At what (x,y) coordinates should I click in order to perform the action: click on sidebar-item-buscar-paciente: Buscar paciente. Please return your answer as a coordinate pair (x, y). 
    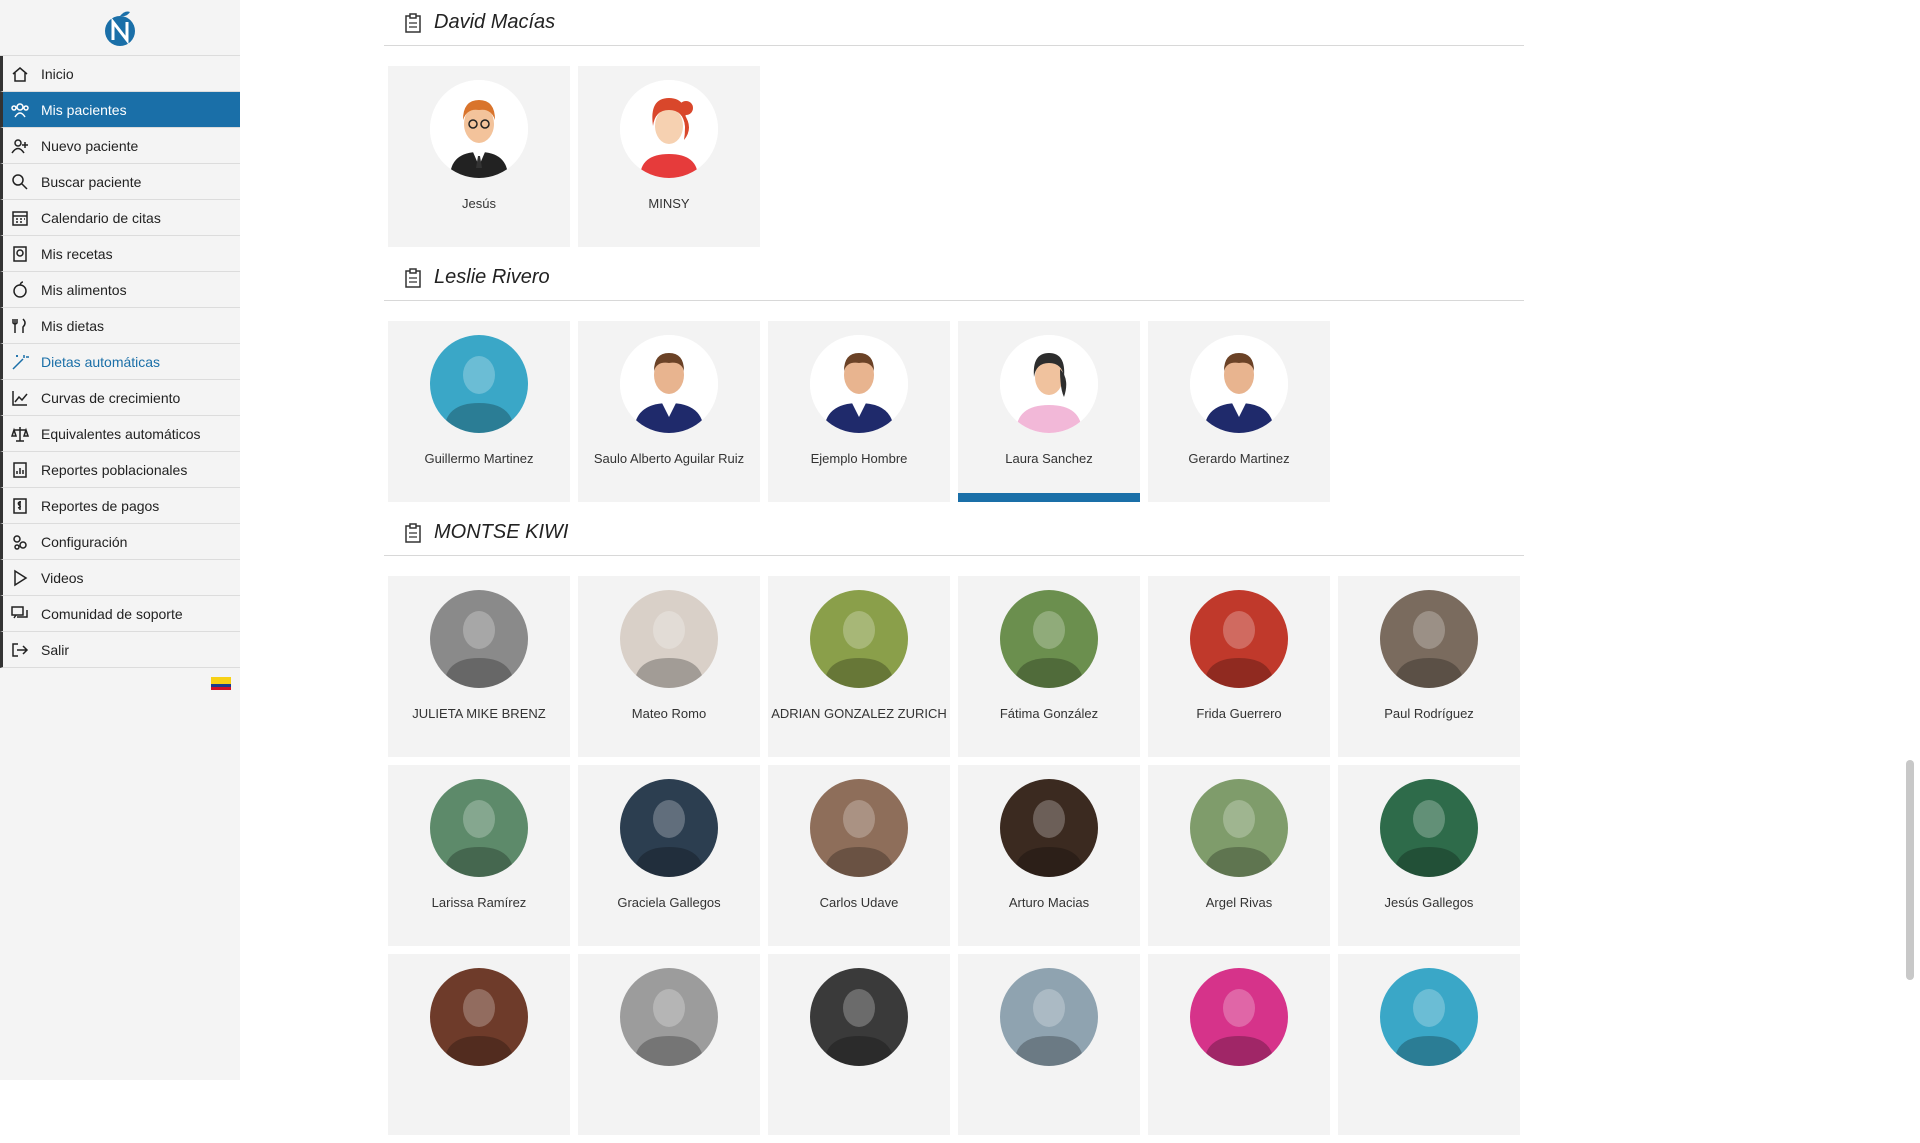
    Looking at the image, I should click on (120, 182).